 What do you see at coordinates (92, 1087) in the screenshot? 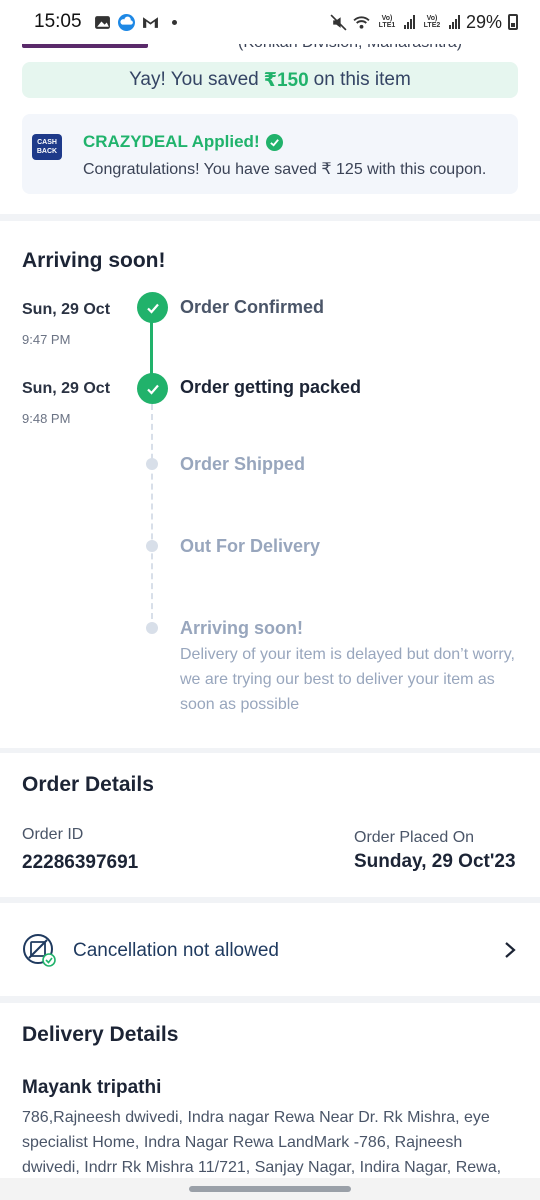
I see `recipient-name: Mayank tripathi` at bounding box center [92, 1087].